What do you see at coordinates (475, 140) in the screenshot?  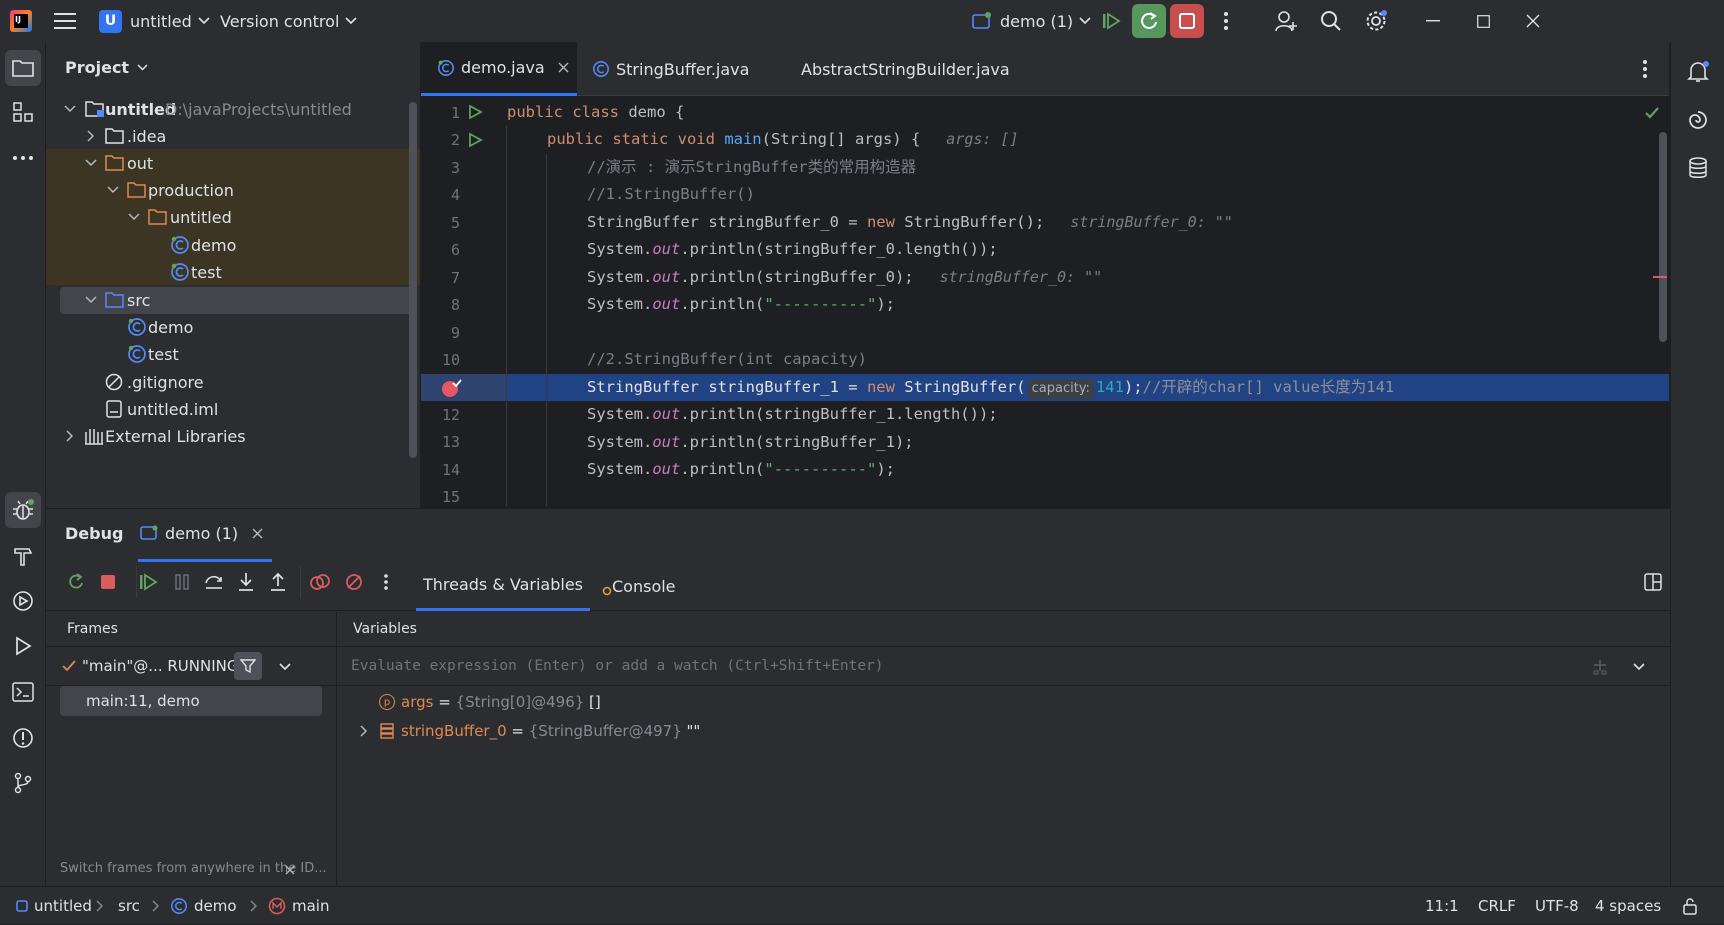 I see `run-main-icon` at bounding box center [475, 140].